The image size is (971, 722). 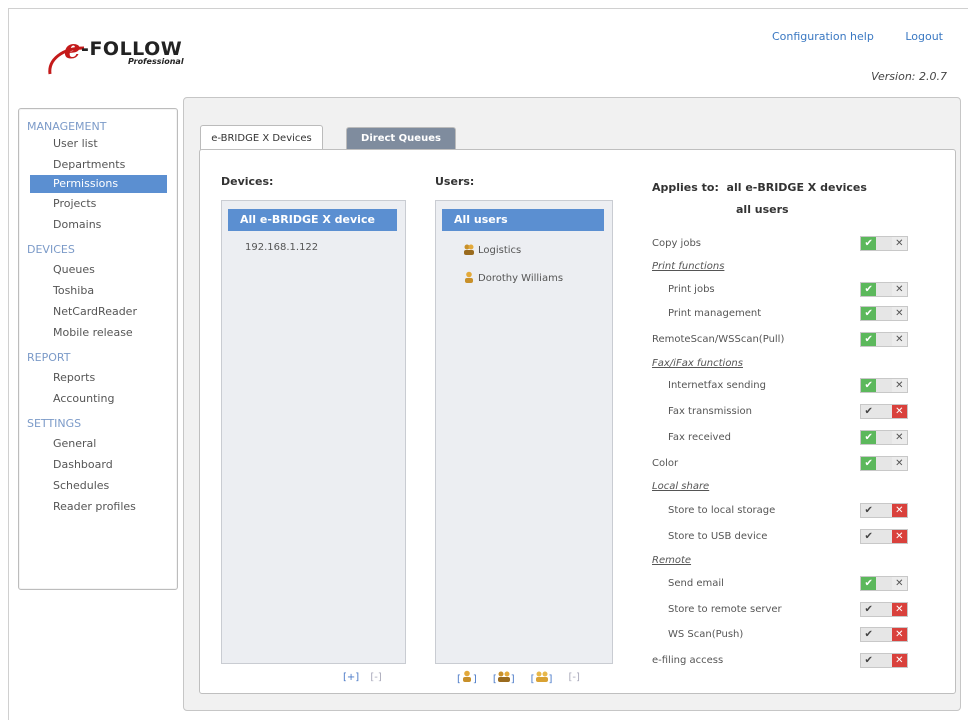 I want to click on devices-pager: [+] [-], so click(x=362, y=677).